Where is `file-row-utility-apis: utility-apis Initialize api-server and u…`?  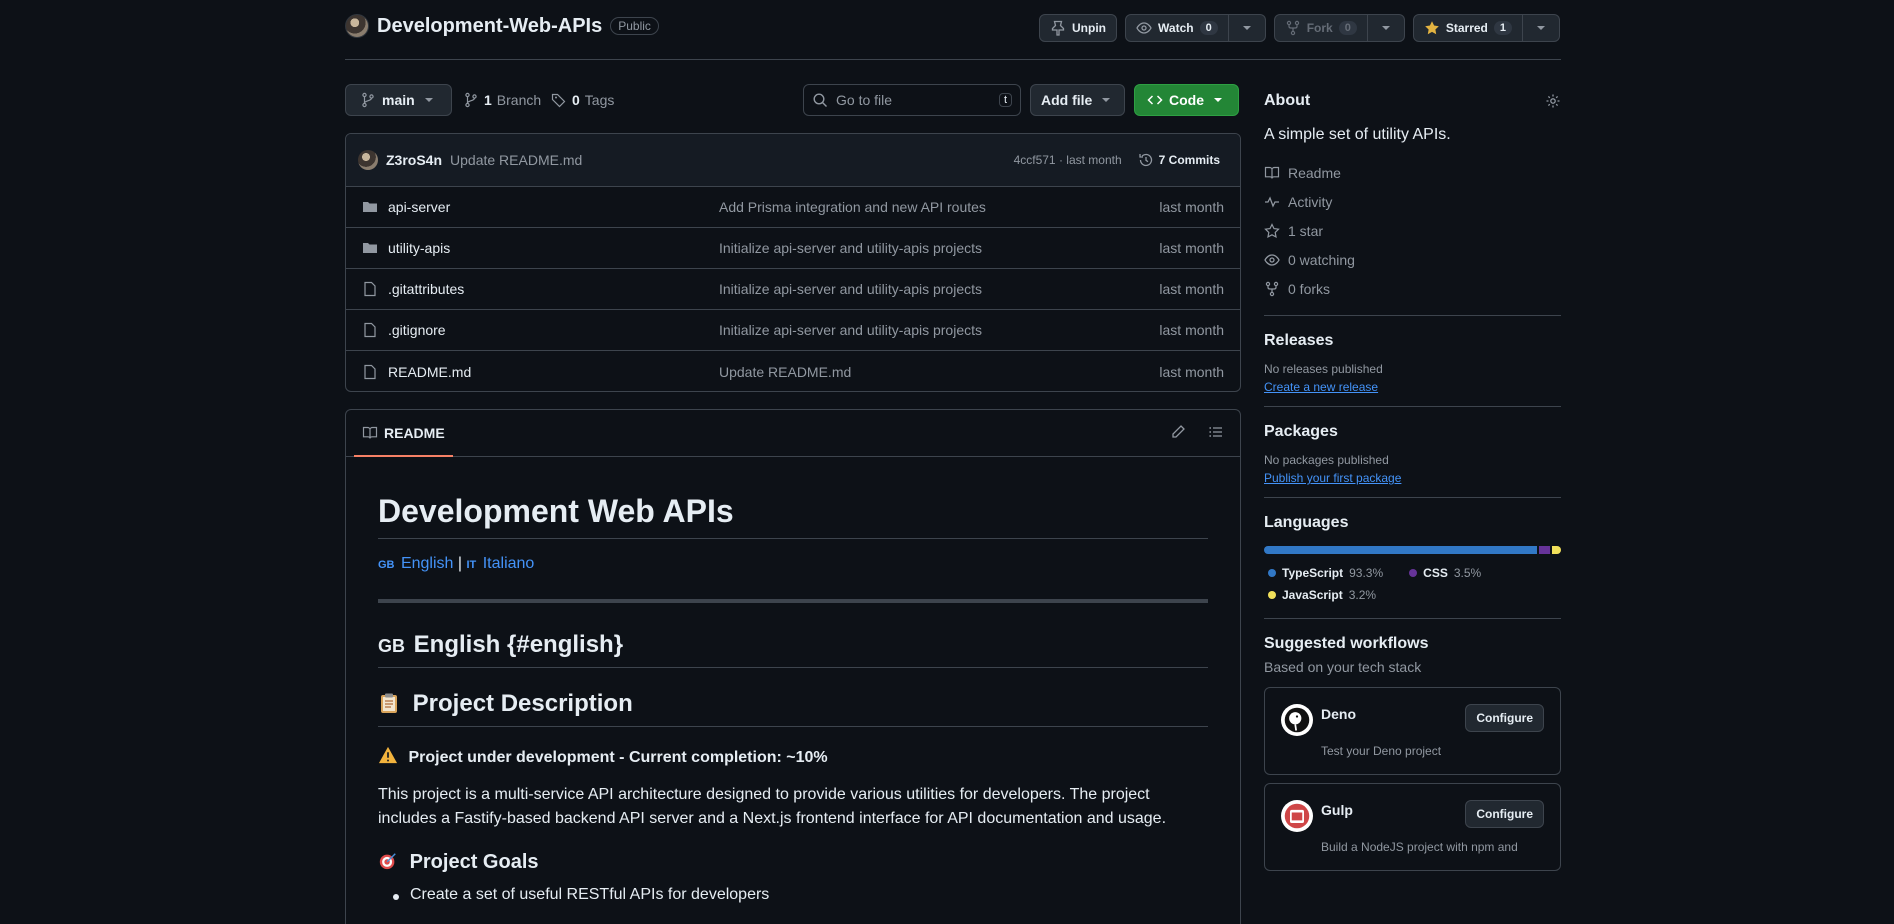
file-row-utility-apis: utility-apis Initialize api-server and u… is located at coordinates (793, 248).